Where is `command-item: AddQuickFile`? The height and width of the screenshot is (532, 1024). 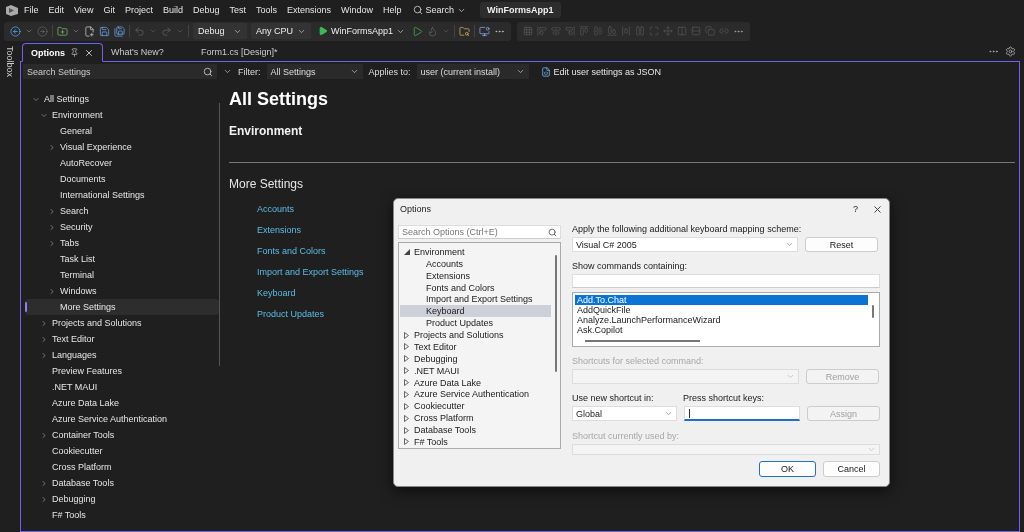 command-item: AddQuickFile is located at coordinates (721, 310).